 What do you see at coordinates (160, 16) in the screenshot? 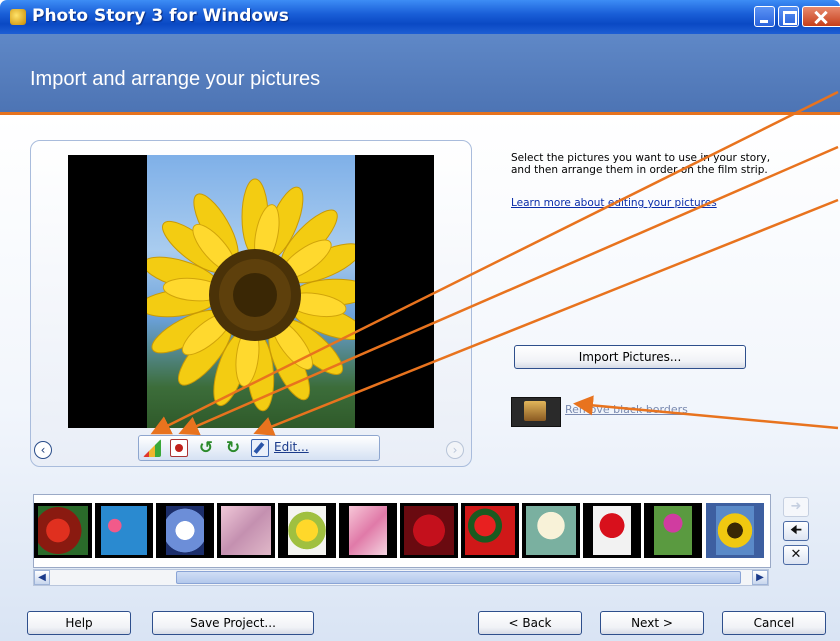
I see `window-title: Photo Story 3 for Windows` at bounding box center [160, 16].